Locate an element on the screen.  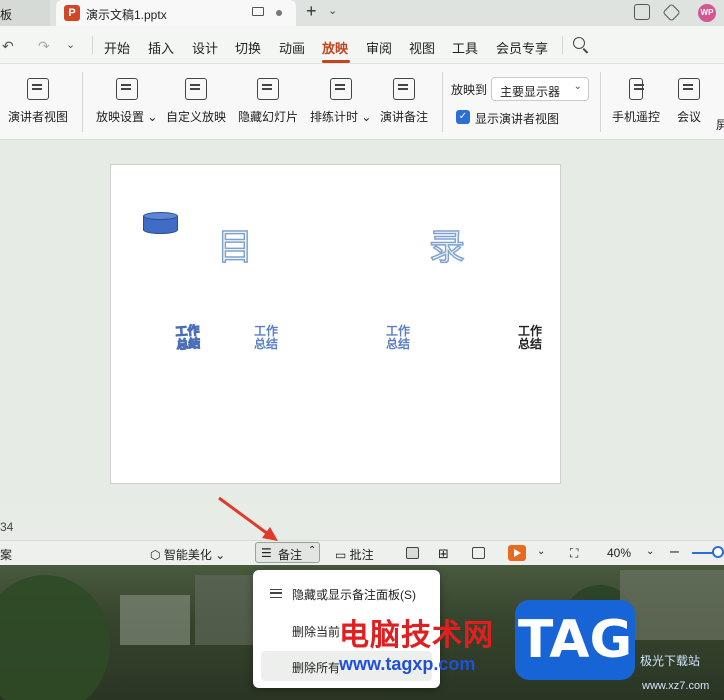
new-tab-plus-icon: + is located at coordinates (311, 11).